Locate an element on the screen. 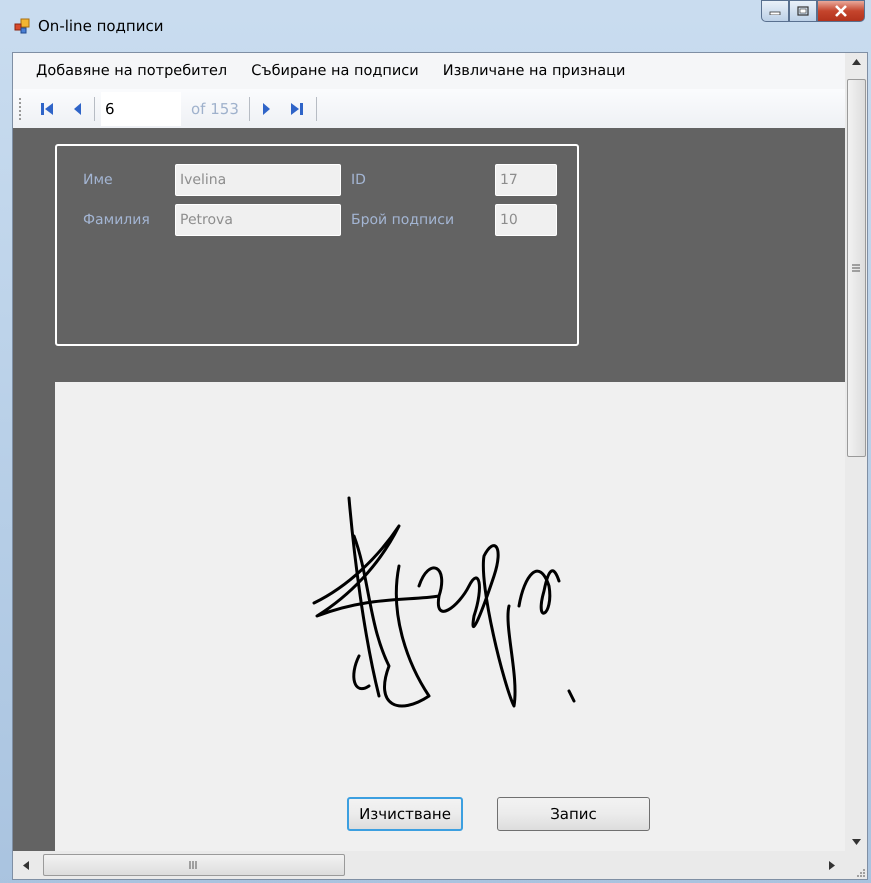  field-label: Име is located at coordinates (98, 180).